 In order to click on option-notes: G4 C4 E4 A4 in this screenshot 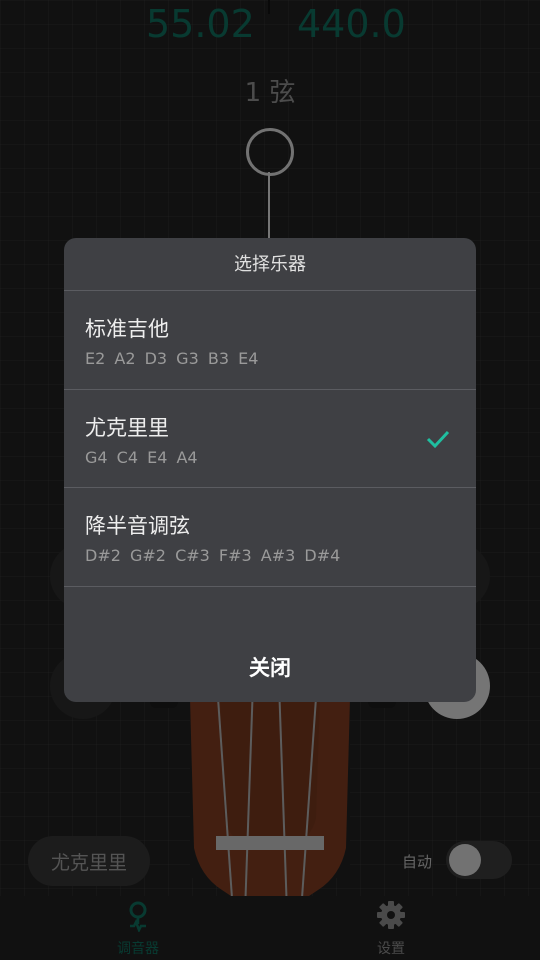, I will do `click(141, 457)`.